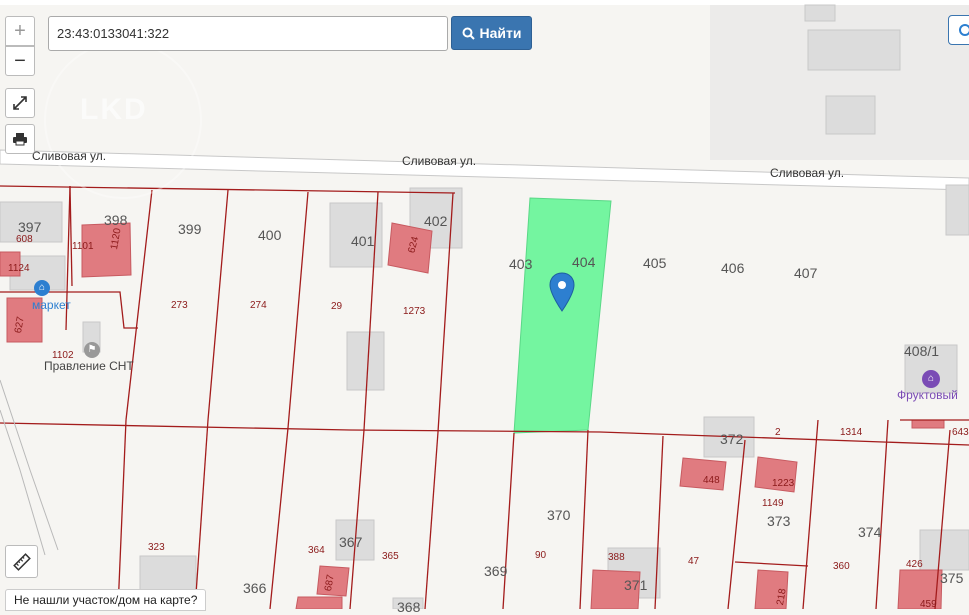 The height and width of the screenshot is (615, 969). What do you see at coordinates (30, 227) in the screenshot?
I see `lot-number: 397` at bounding box center [30, 227].